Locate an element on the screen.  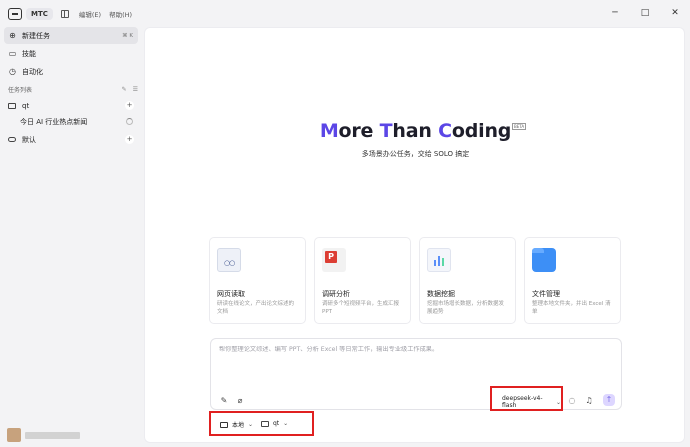
folder-blue-icon is located at coordinates (544, 260).